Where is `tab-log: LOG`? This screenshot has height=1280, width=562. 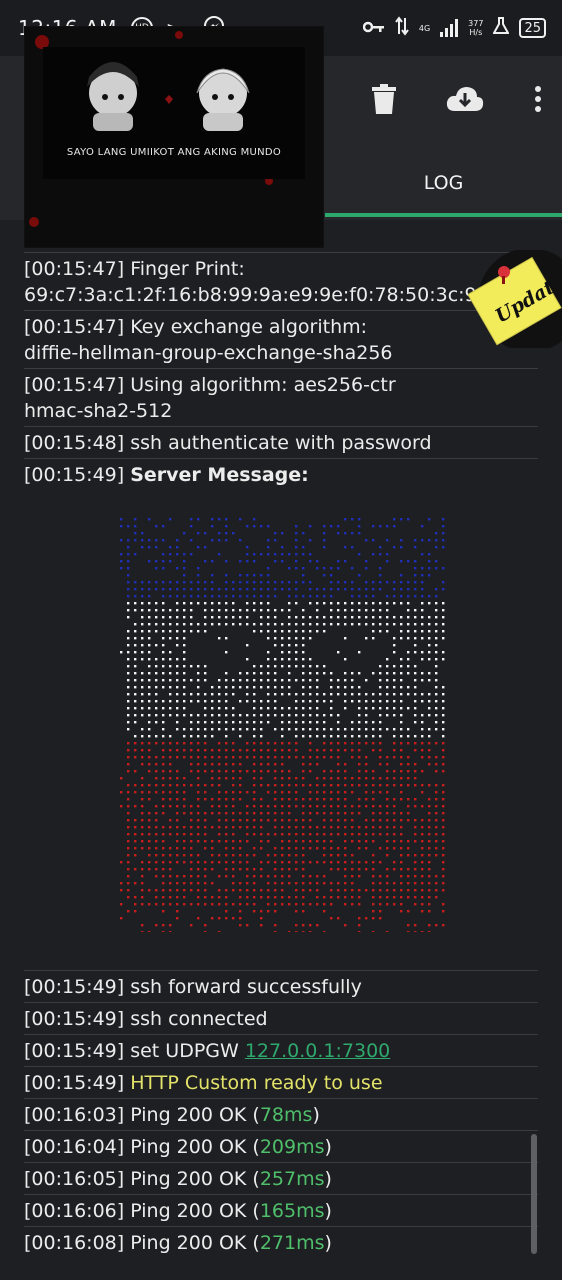
tab-log: LOG is located at coordinates (443, 190).